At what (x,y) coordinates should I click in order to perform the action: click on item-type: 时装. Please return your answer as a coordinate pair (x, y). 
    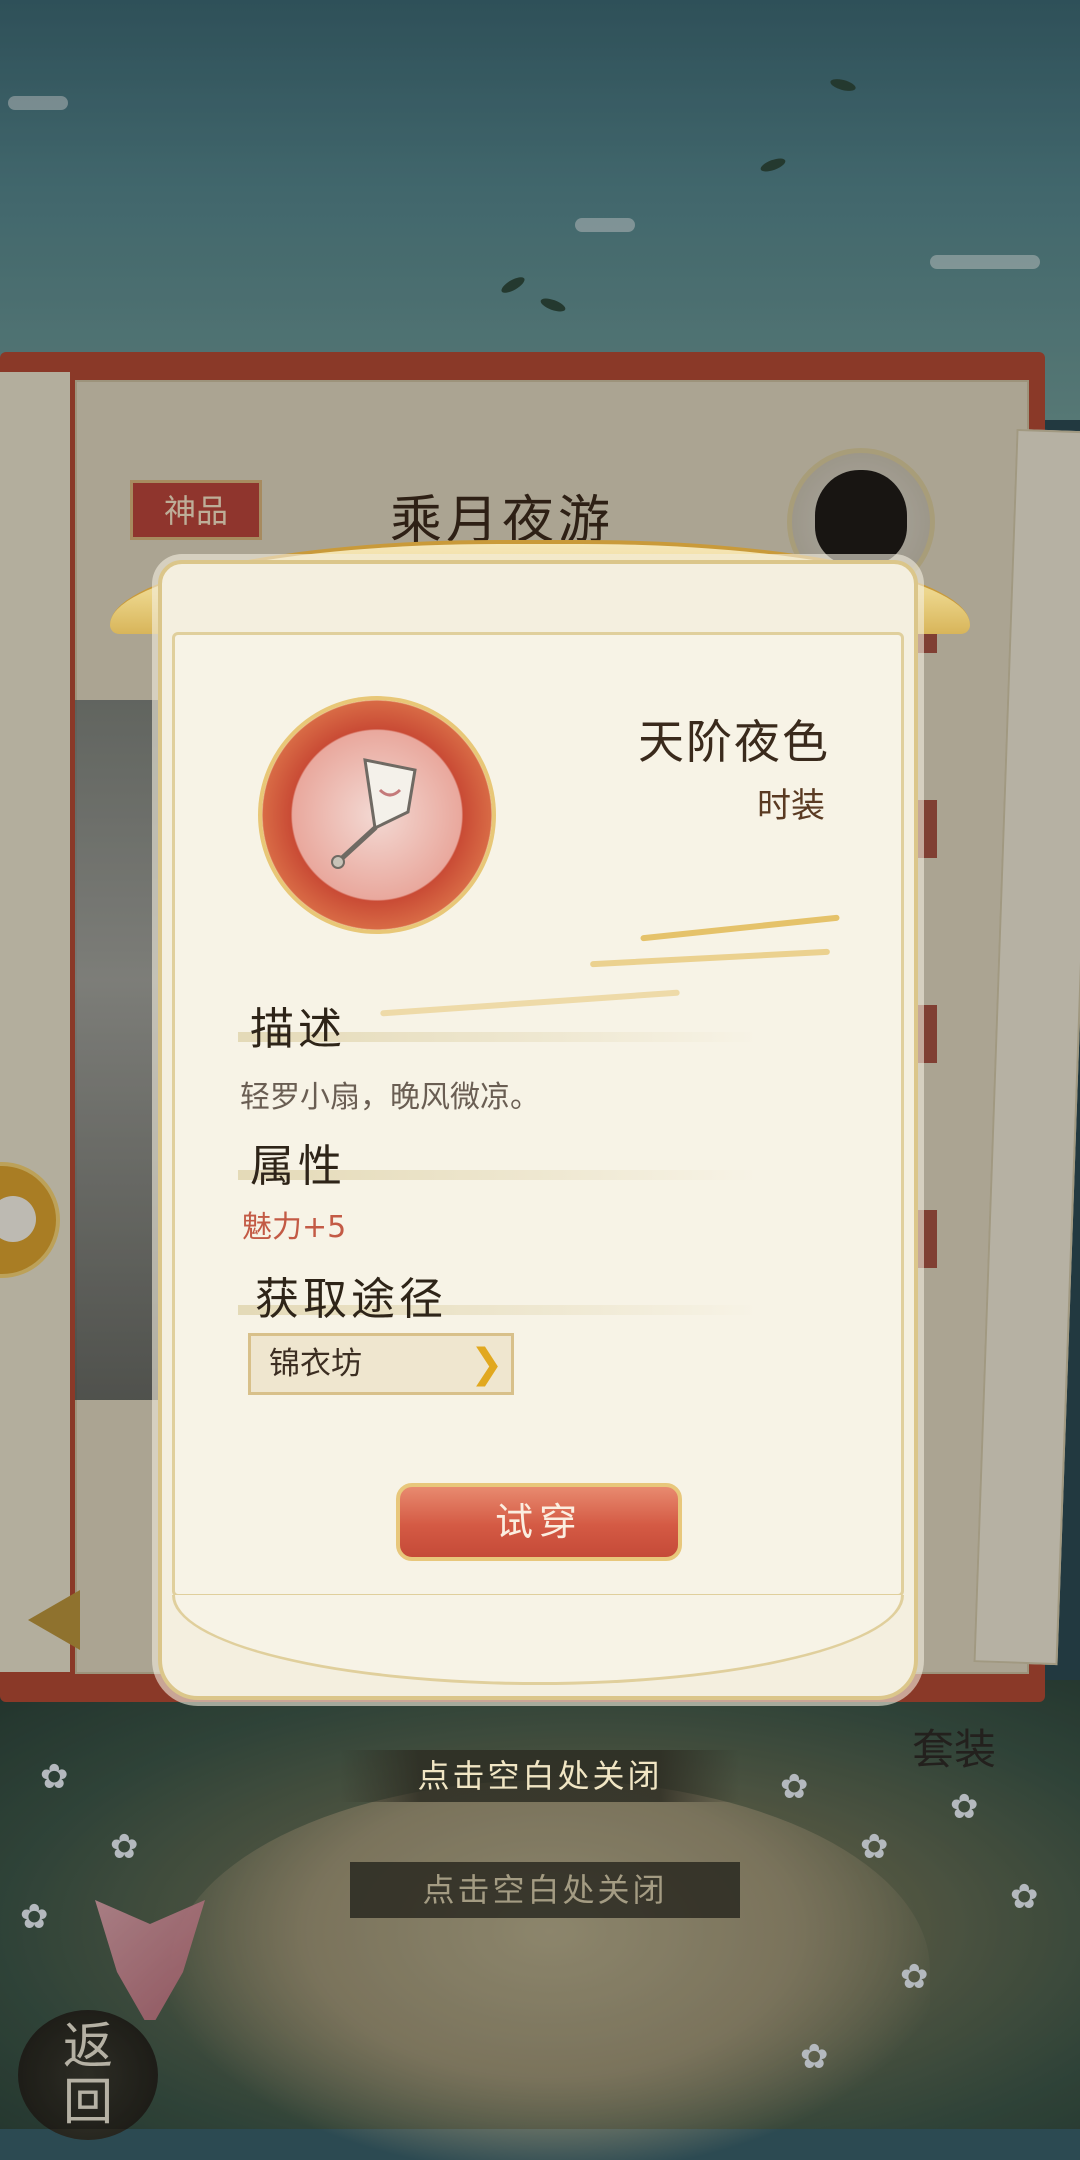
    Looking at the image, I should click on (791, 806).